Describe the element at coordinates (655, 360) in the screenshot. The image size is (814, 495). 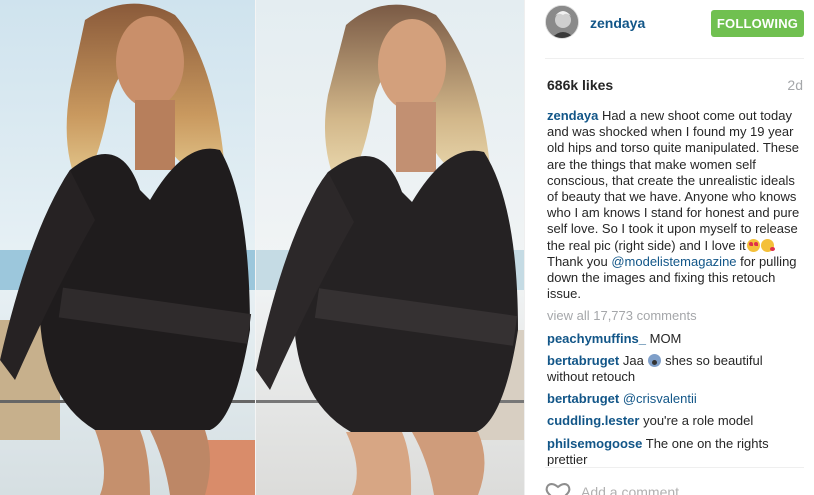
I see `scream-emoji-icon` at that location.